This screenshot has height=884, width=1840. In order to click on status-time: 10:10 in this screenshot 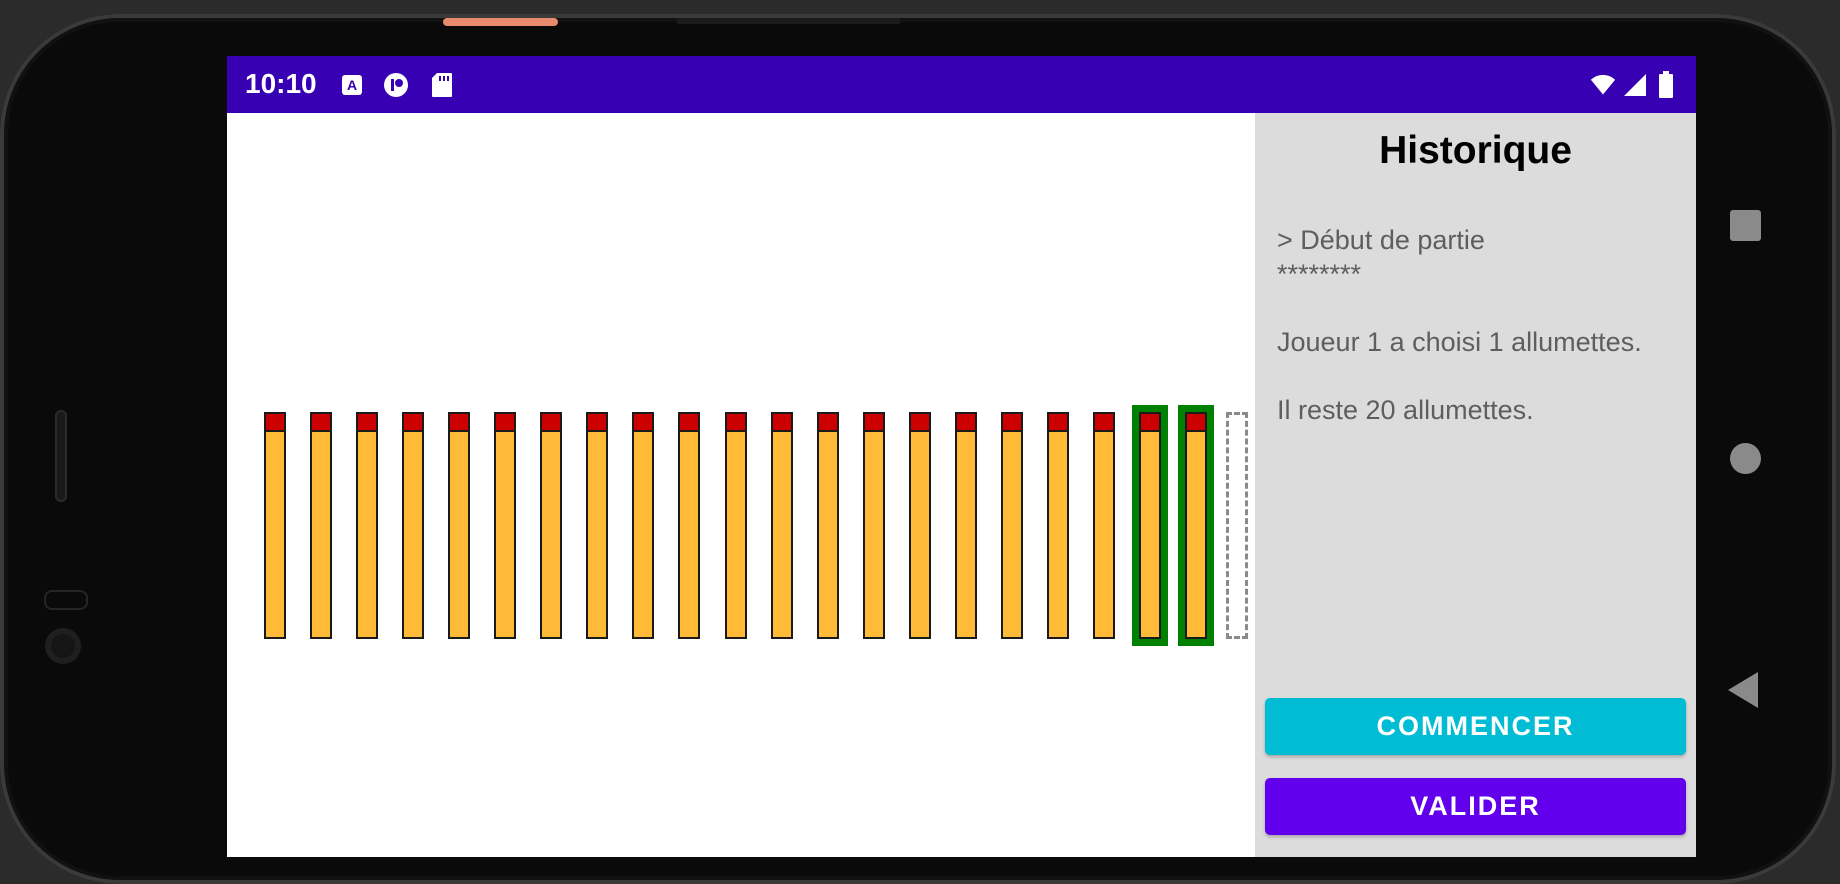, I will do `click(281, 83)`.